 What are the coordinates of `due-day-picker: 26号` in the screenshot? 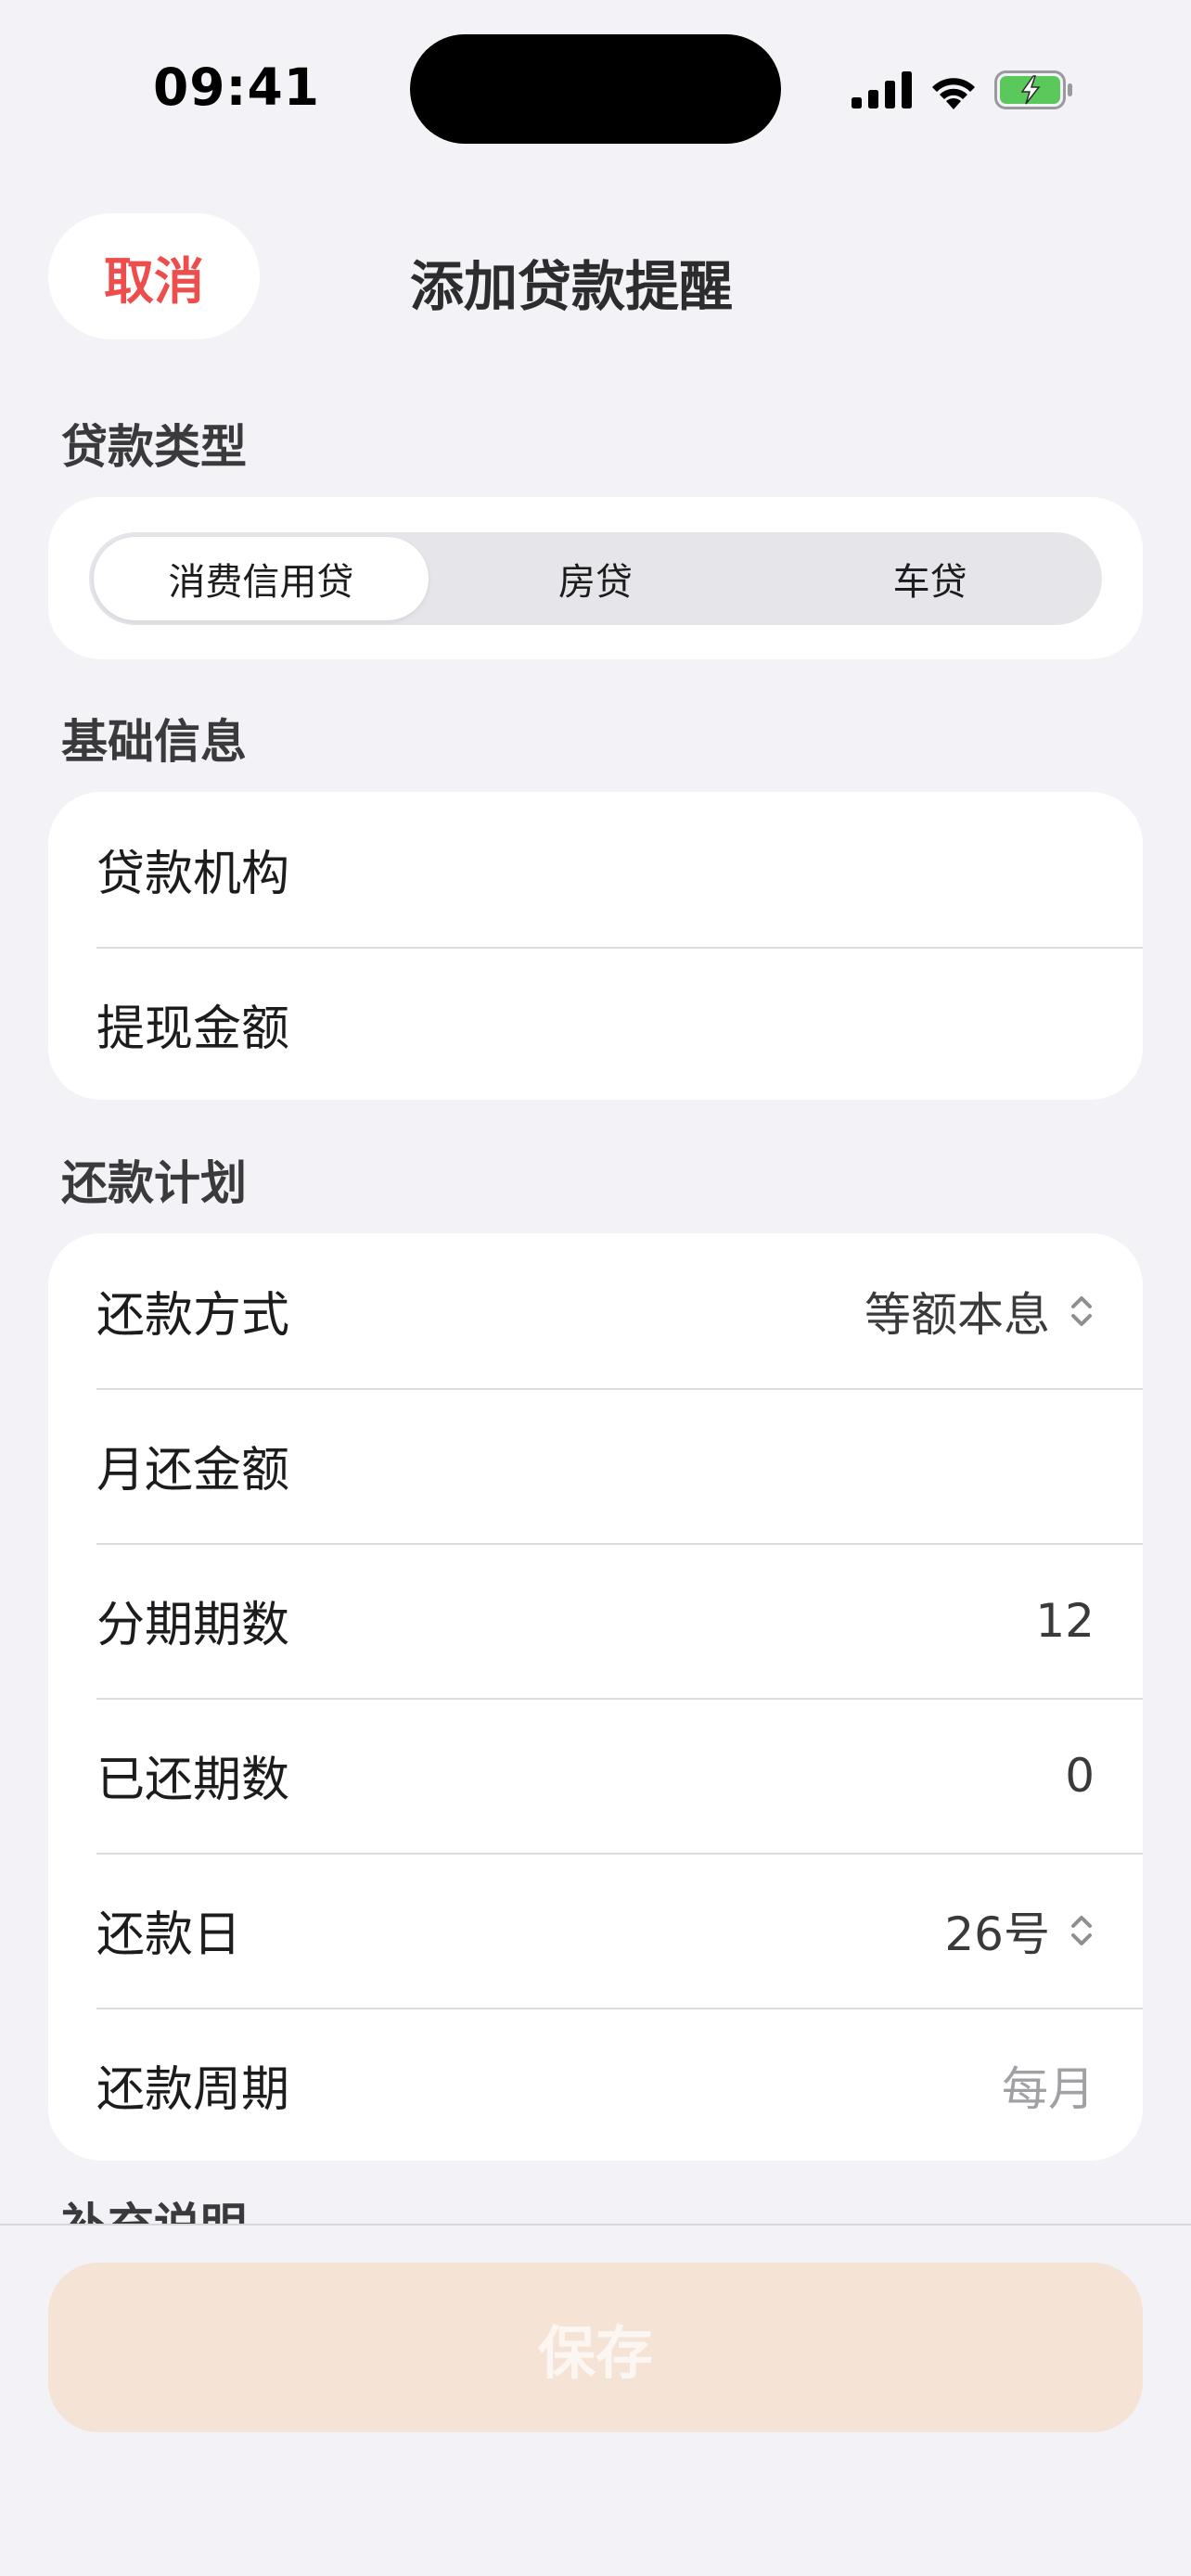 It's located at (1019, 1930).